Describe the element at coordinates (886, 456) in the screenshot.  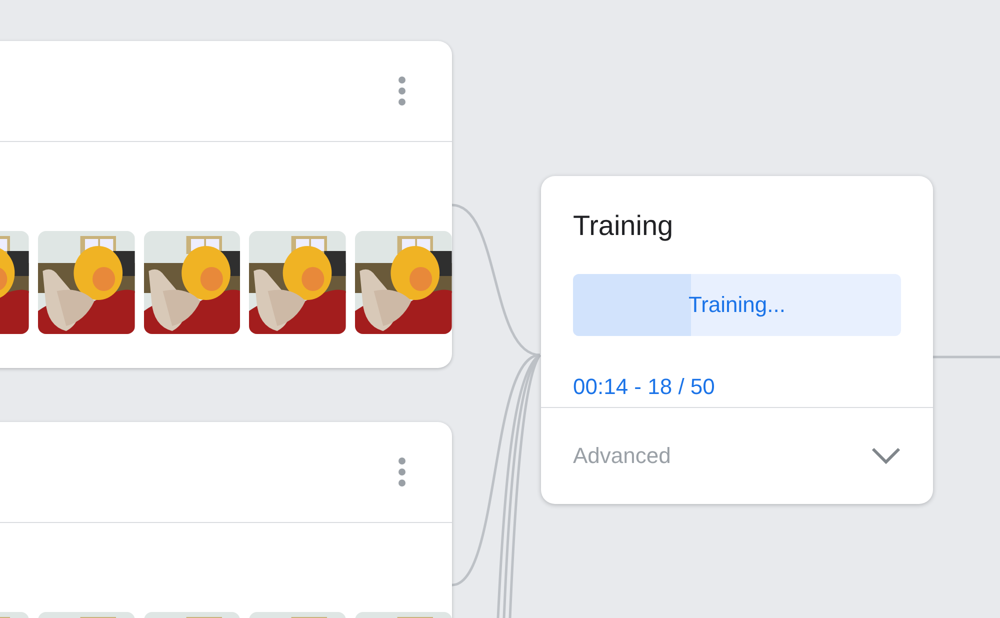
I see `chevron-icon` at that location.